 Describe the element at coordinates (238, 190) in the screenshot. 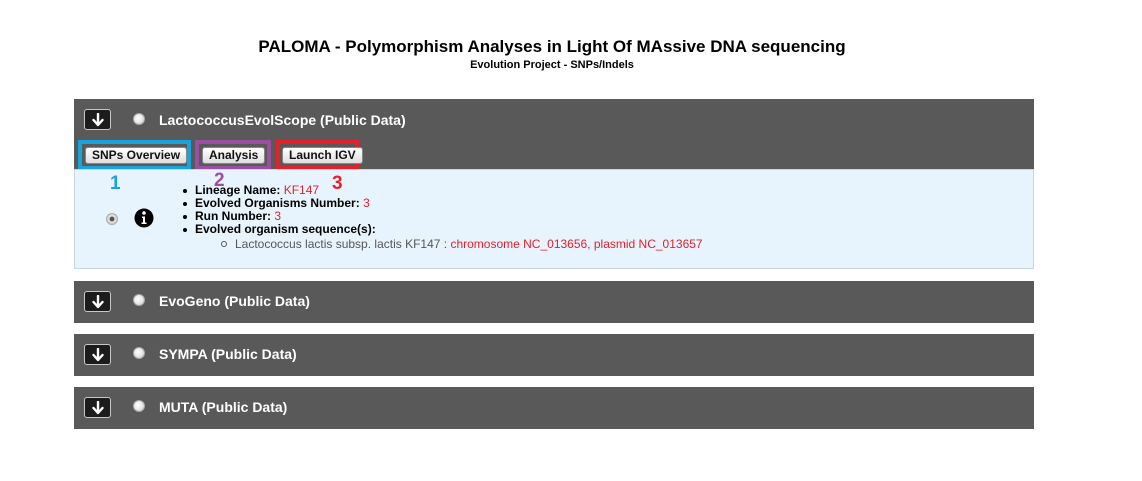

I see `lineage-label: Lineage Name:` at that location.